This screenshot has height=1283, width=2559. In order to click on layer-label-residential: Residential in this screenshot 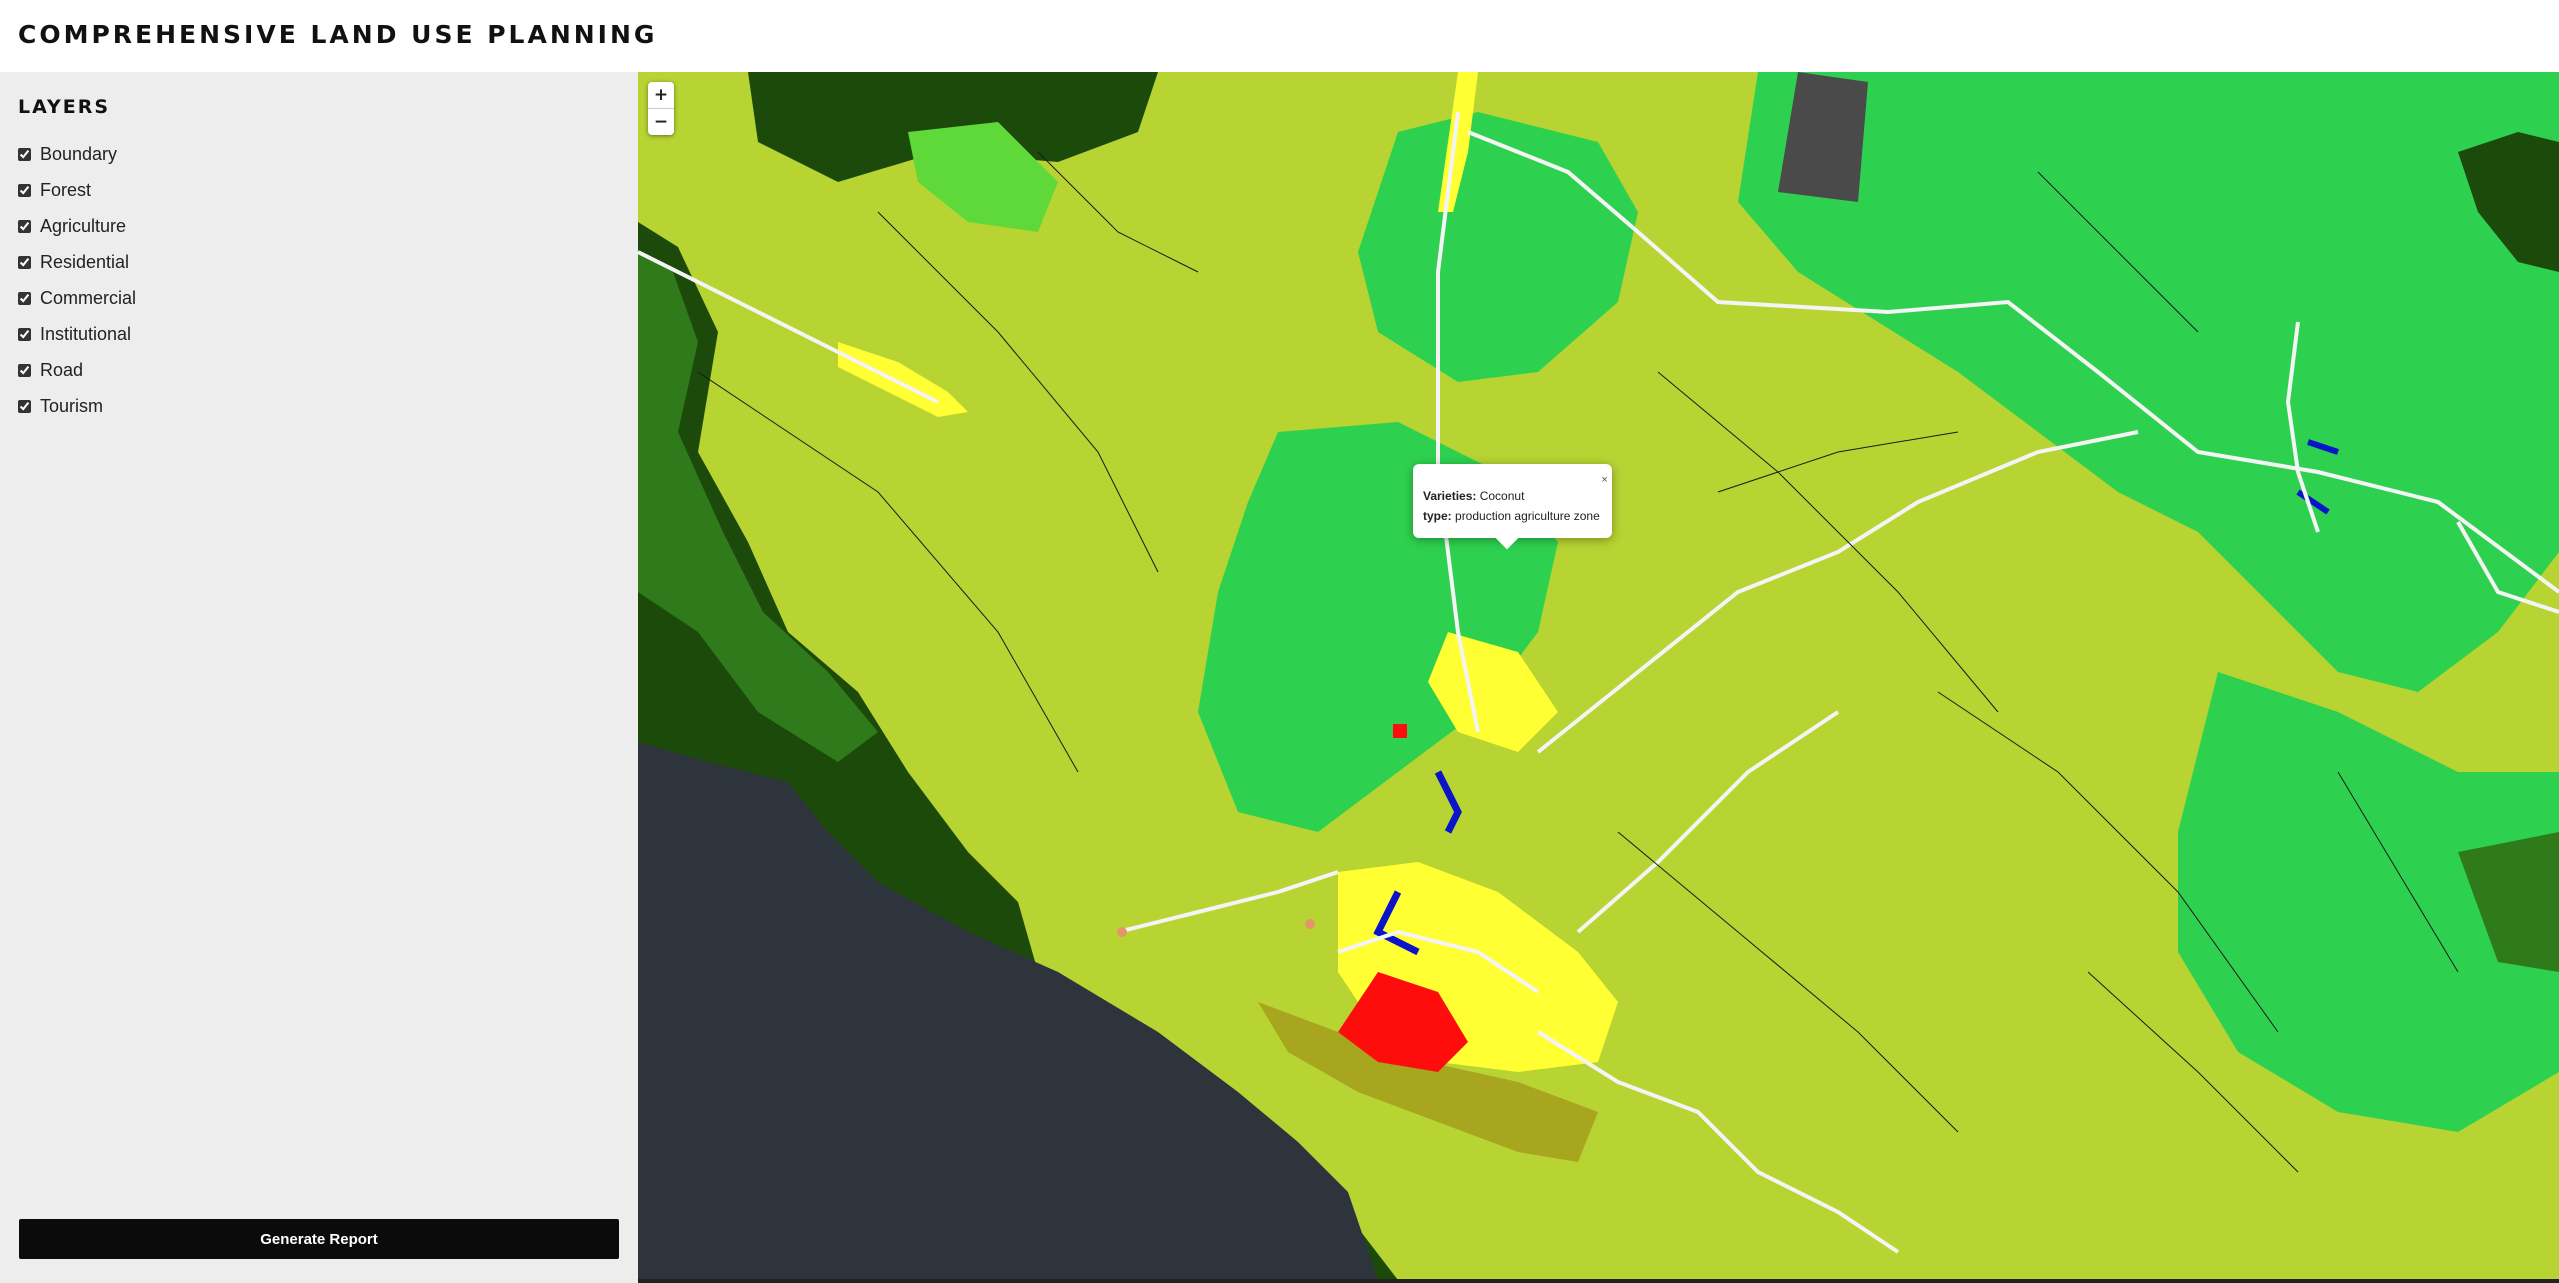, I will do `click(85, 261)`.